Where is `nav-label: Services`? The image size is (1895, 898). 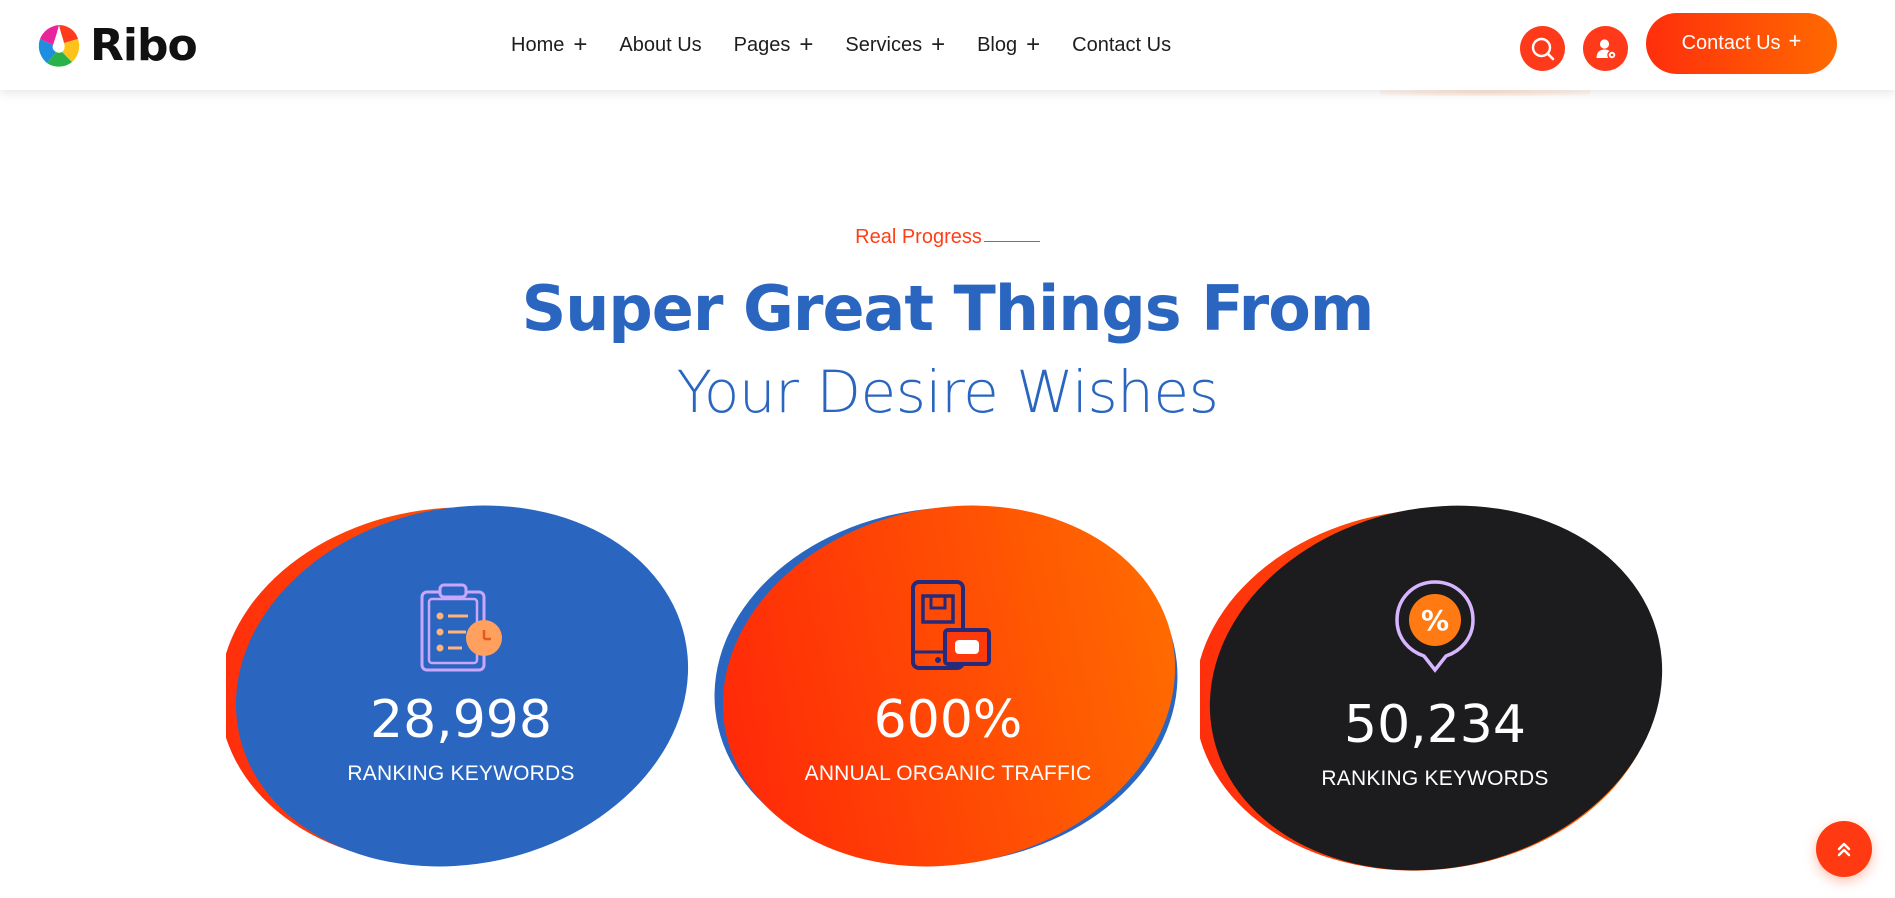
nav-label: Services is located at coordinates (884, 44).